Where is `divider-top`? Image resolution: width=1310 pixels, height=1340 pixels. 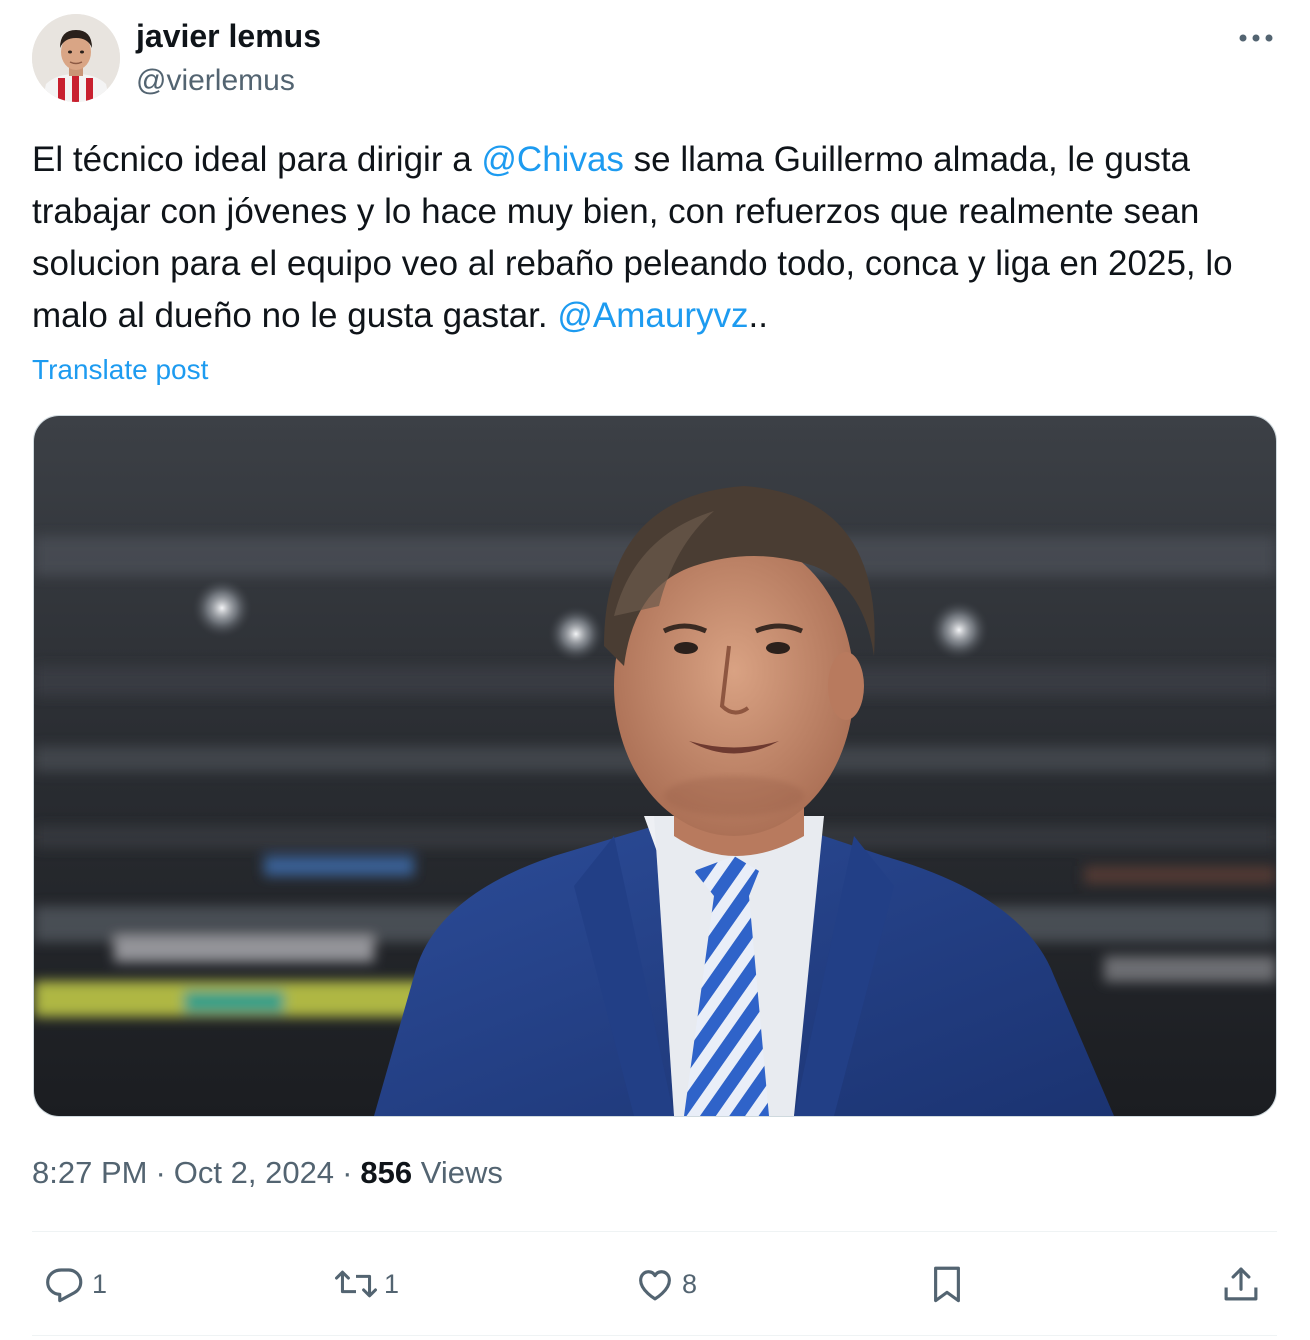
divider-top is located at coordinates (654, 1231).